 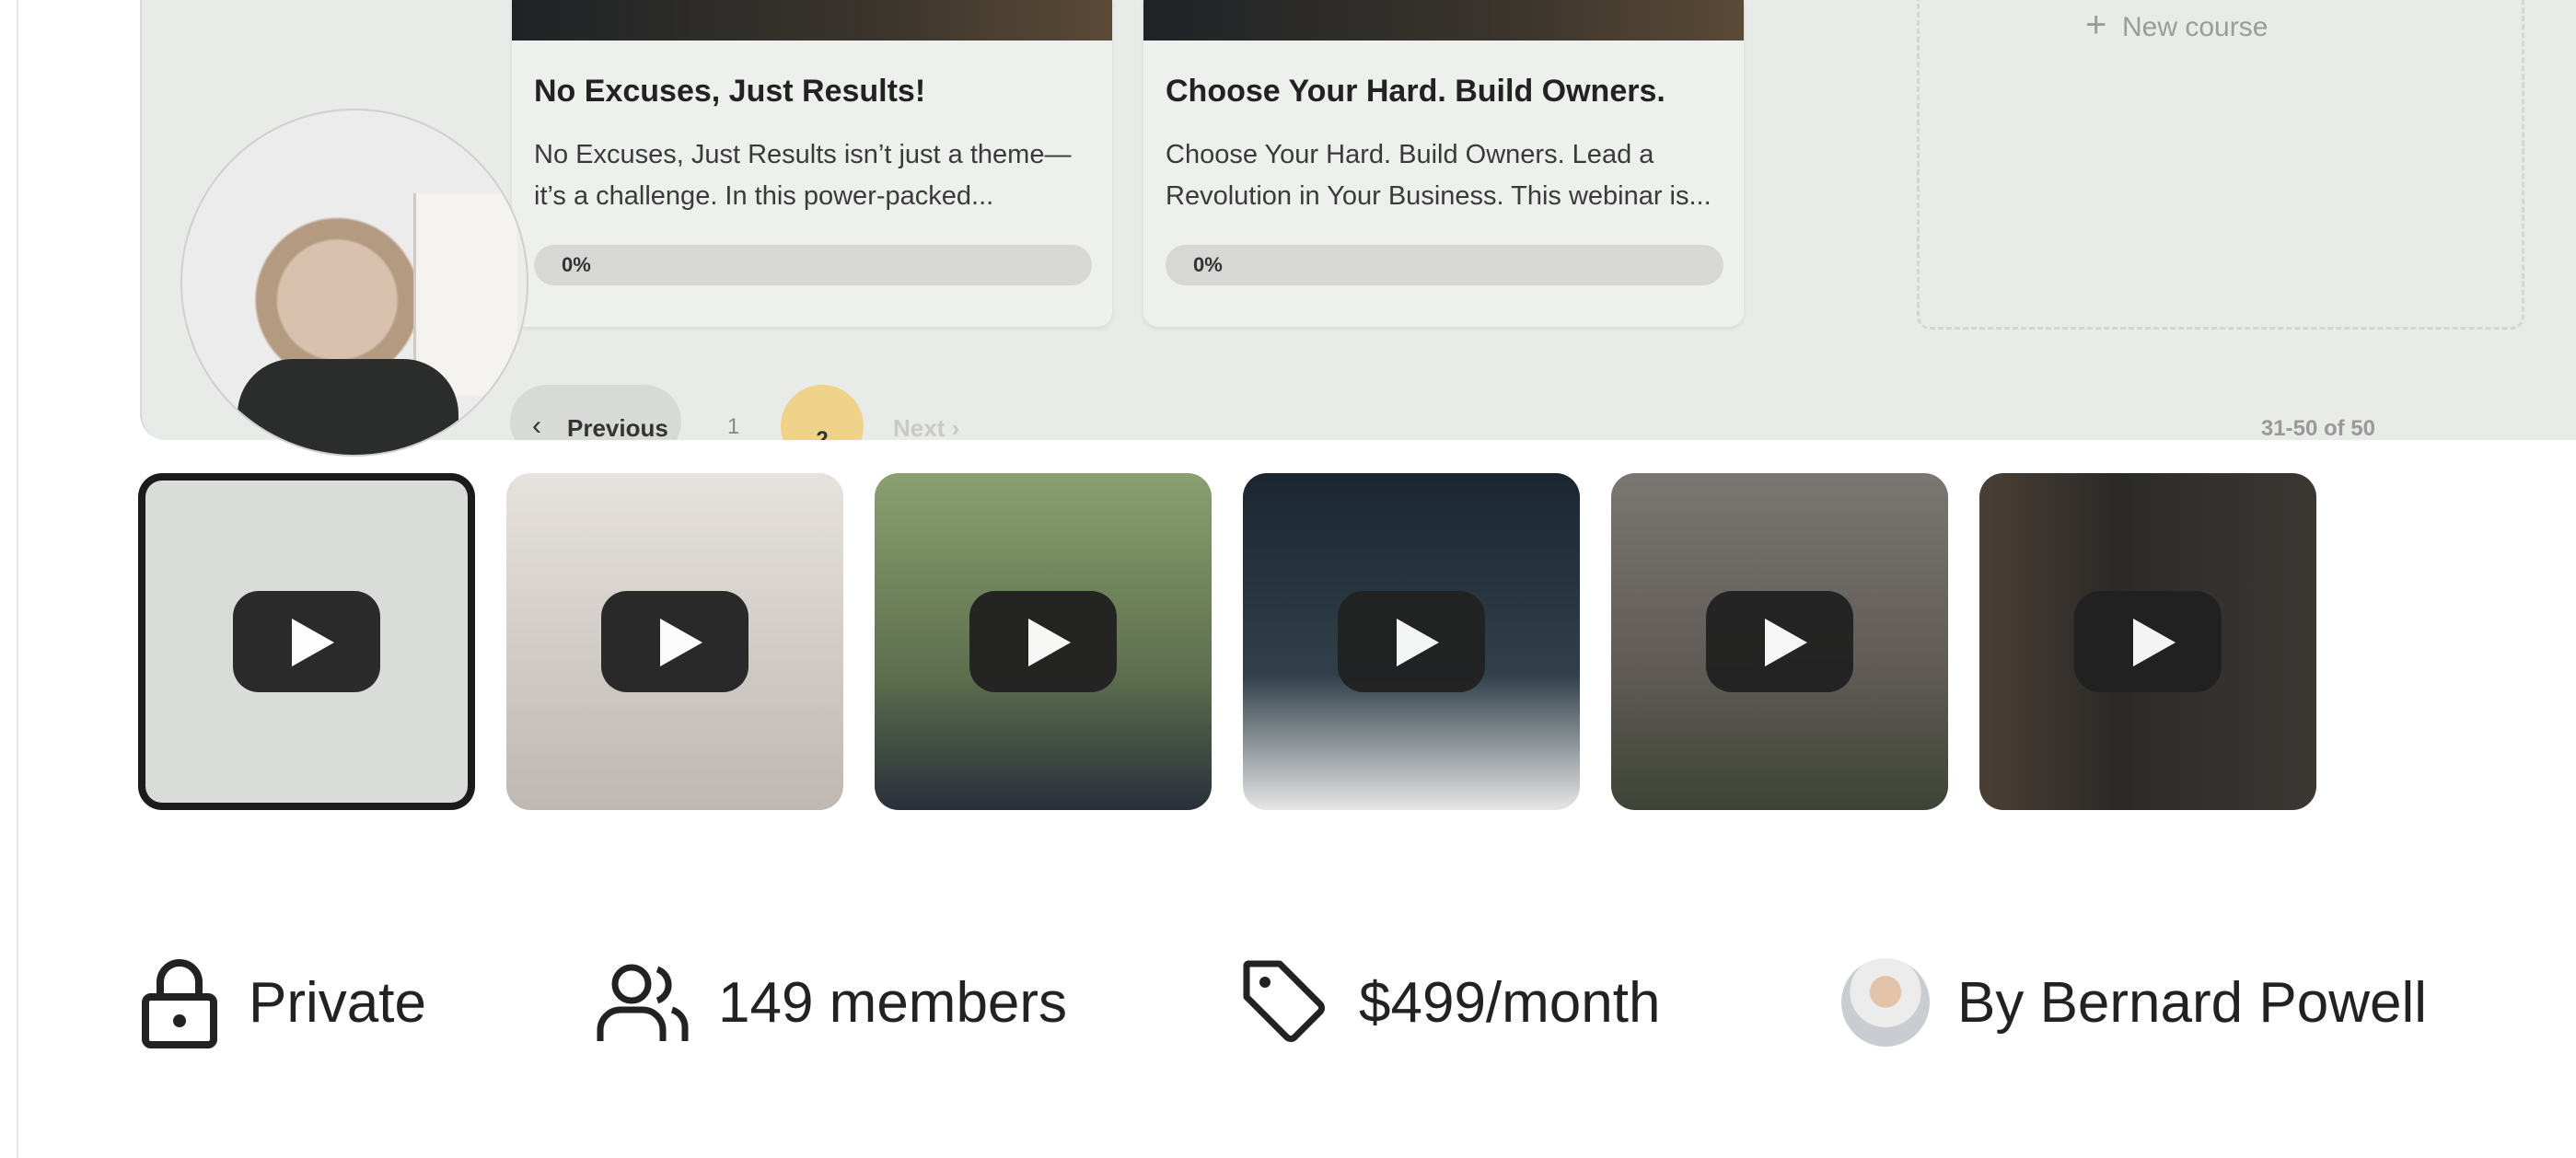 What do you see at coordinates (617, 427) in the screenshot?
I see `previous-label: Previous` at bounding box center [617, 427].